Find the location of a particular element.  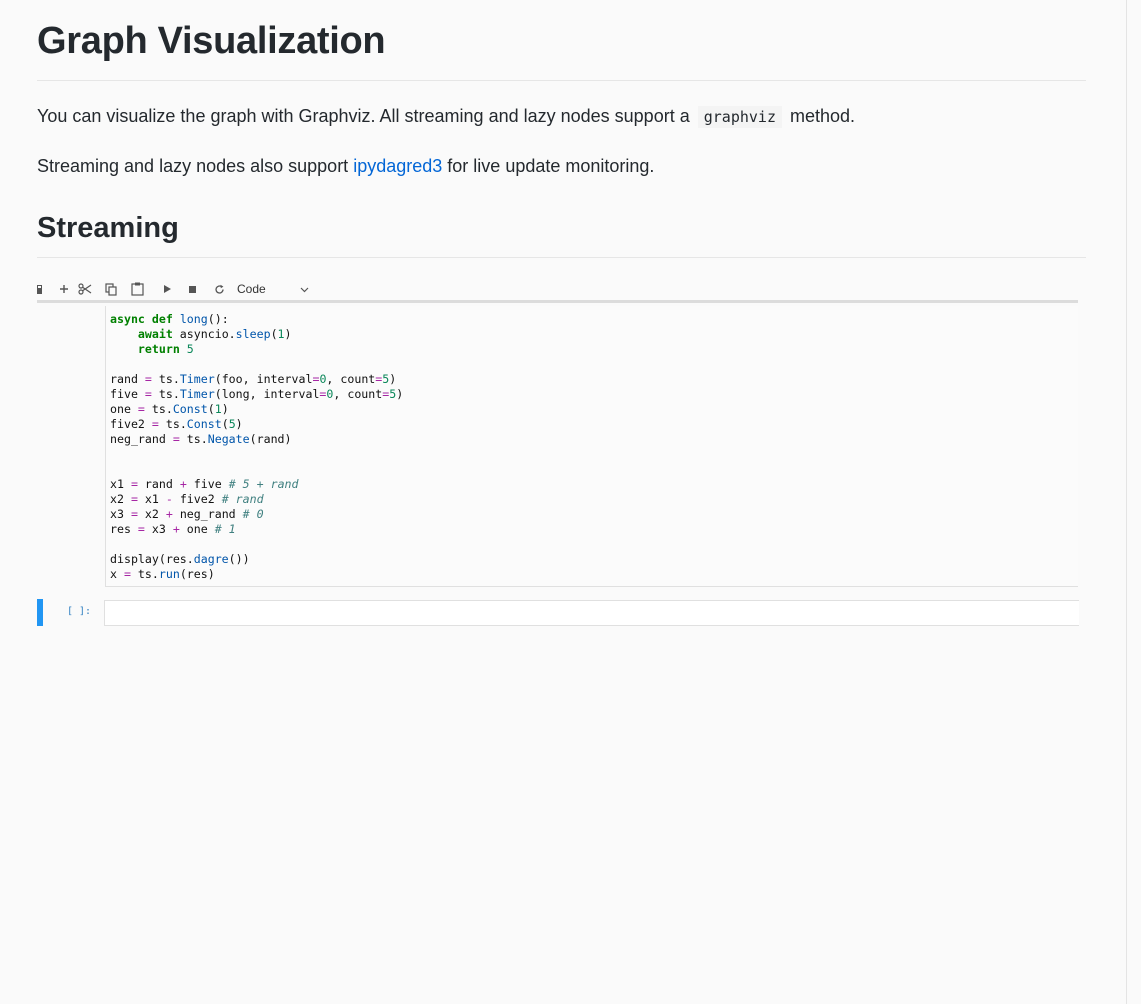

empty-cell-input is located at coordinates (591, 613).